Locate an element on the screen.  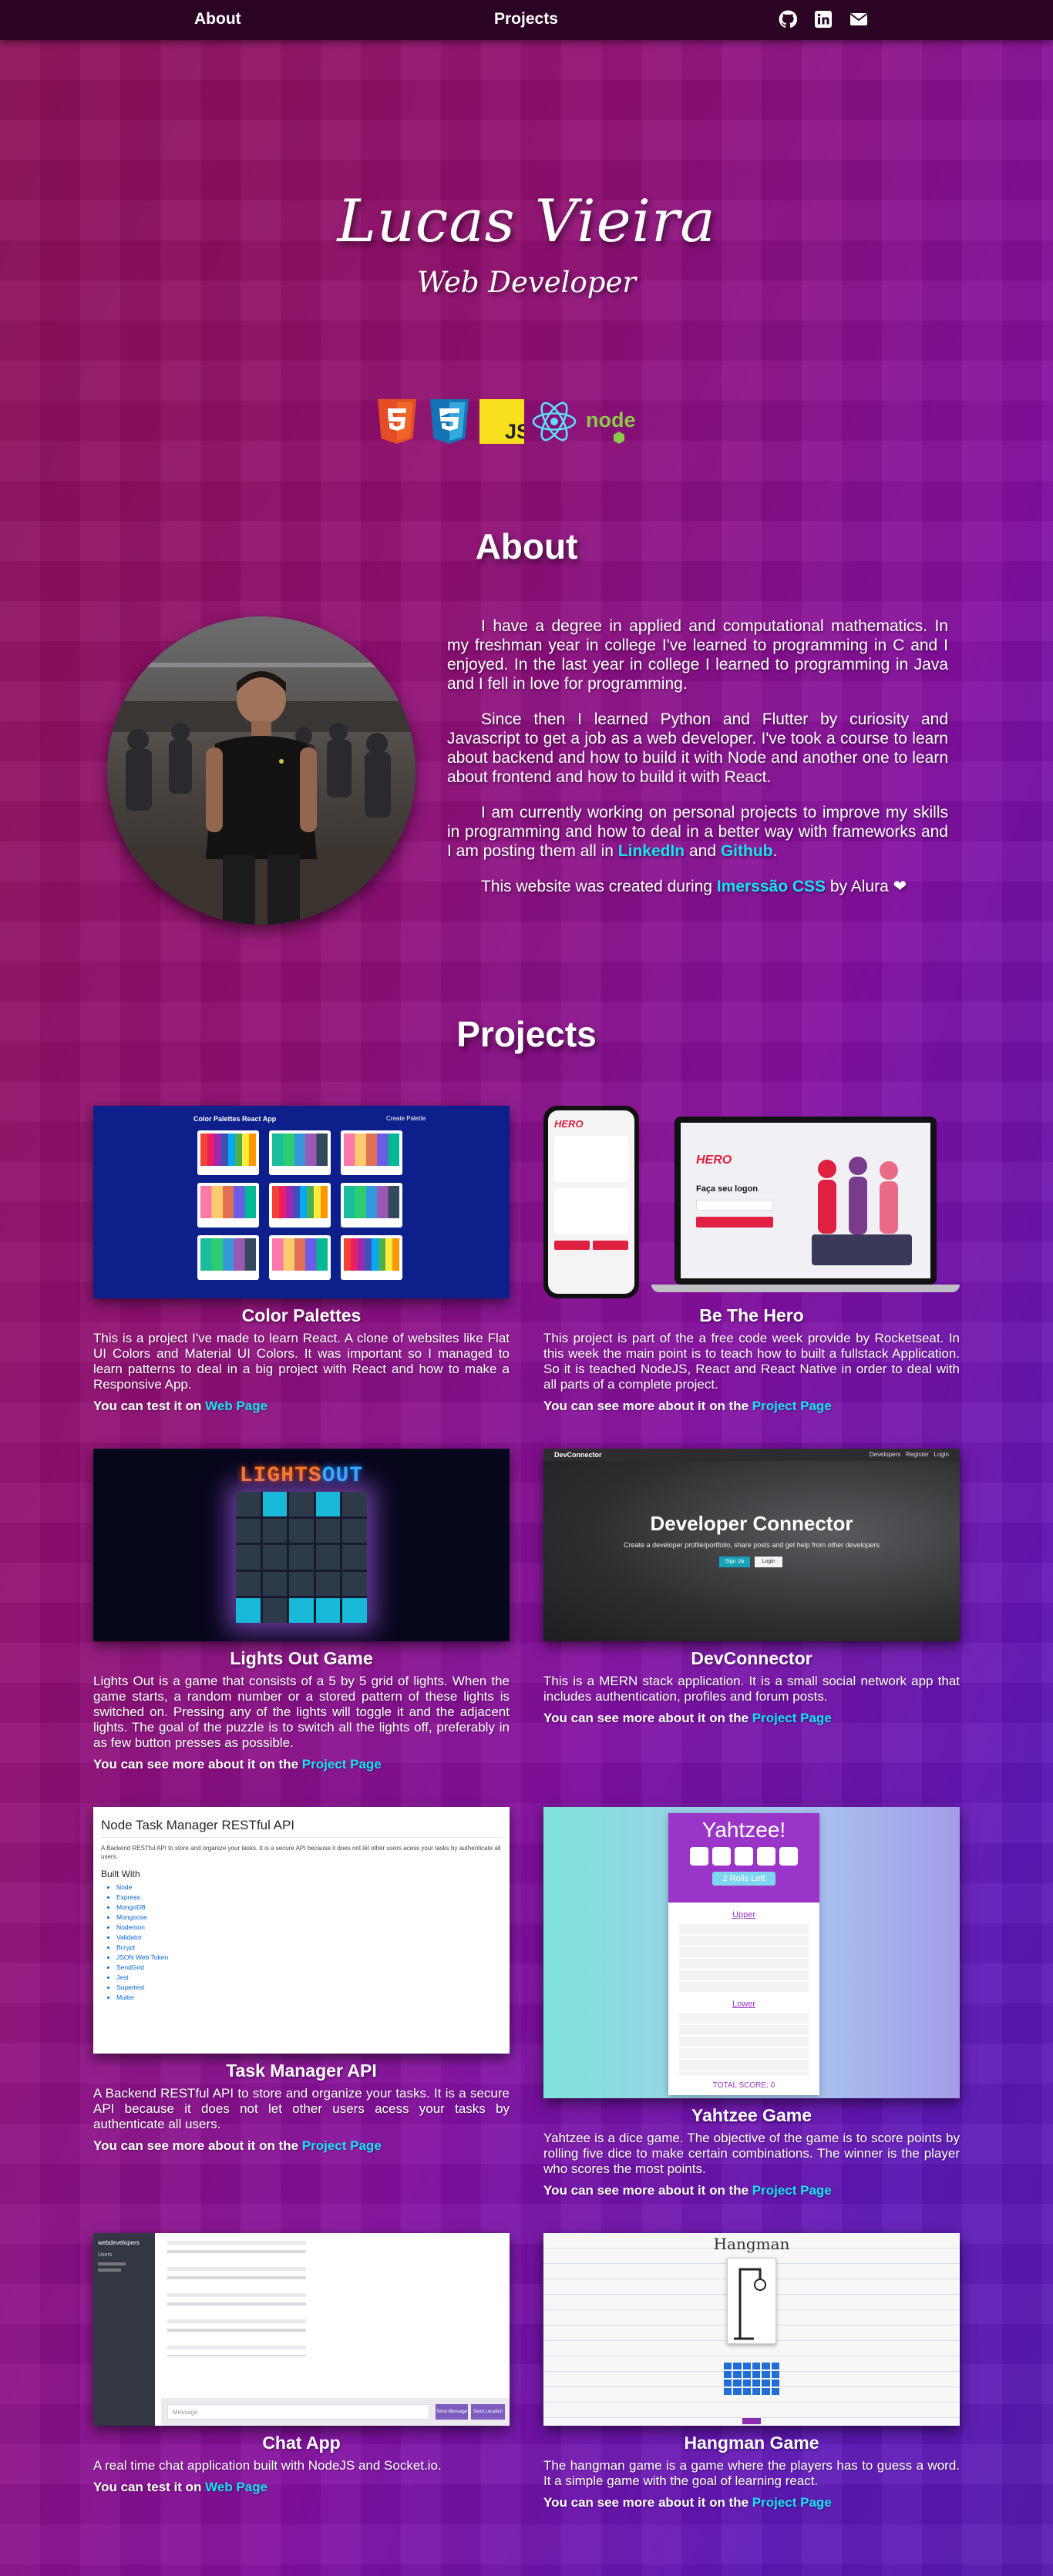
tech-stack: JS node is located at coordinates (513, 421).